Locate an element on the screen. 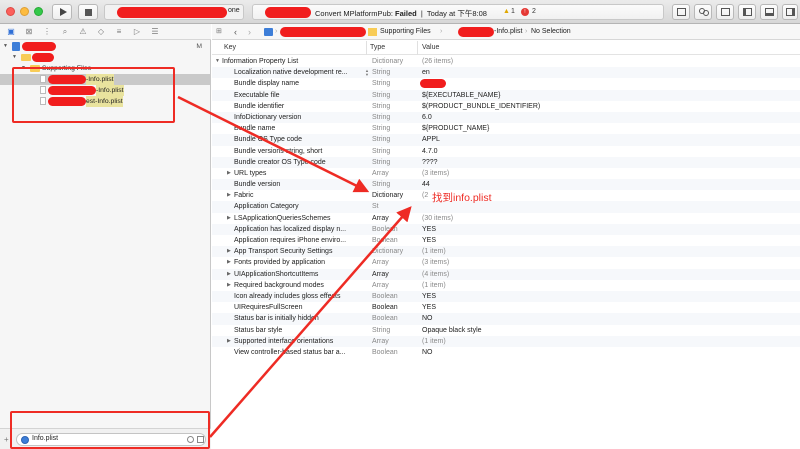 Image resolution: width=800 pixels, height=449 pixels. annotation-text: 找到info.plist is located at coordinates (462, 198).